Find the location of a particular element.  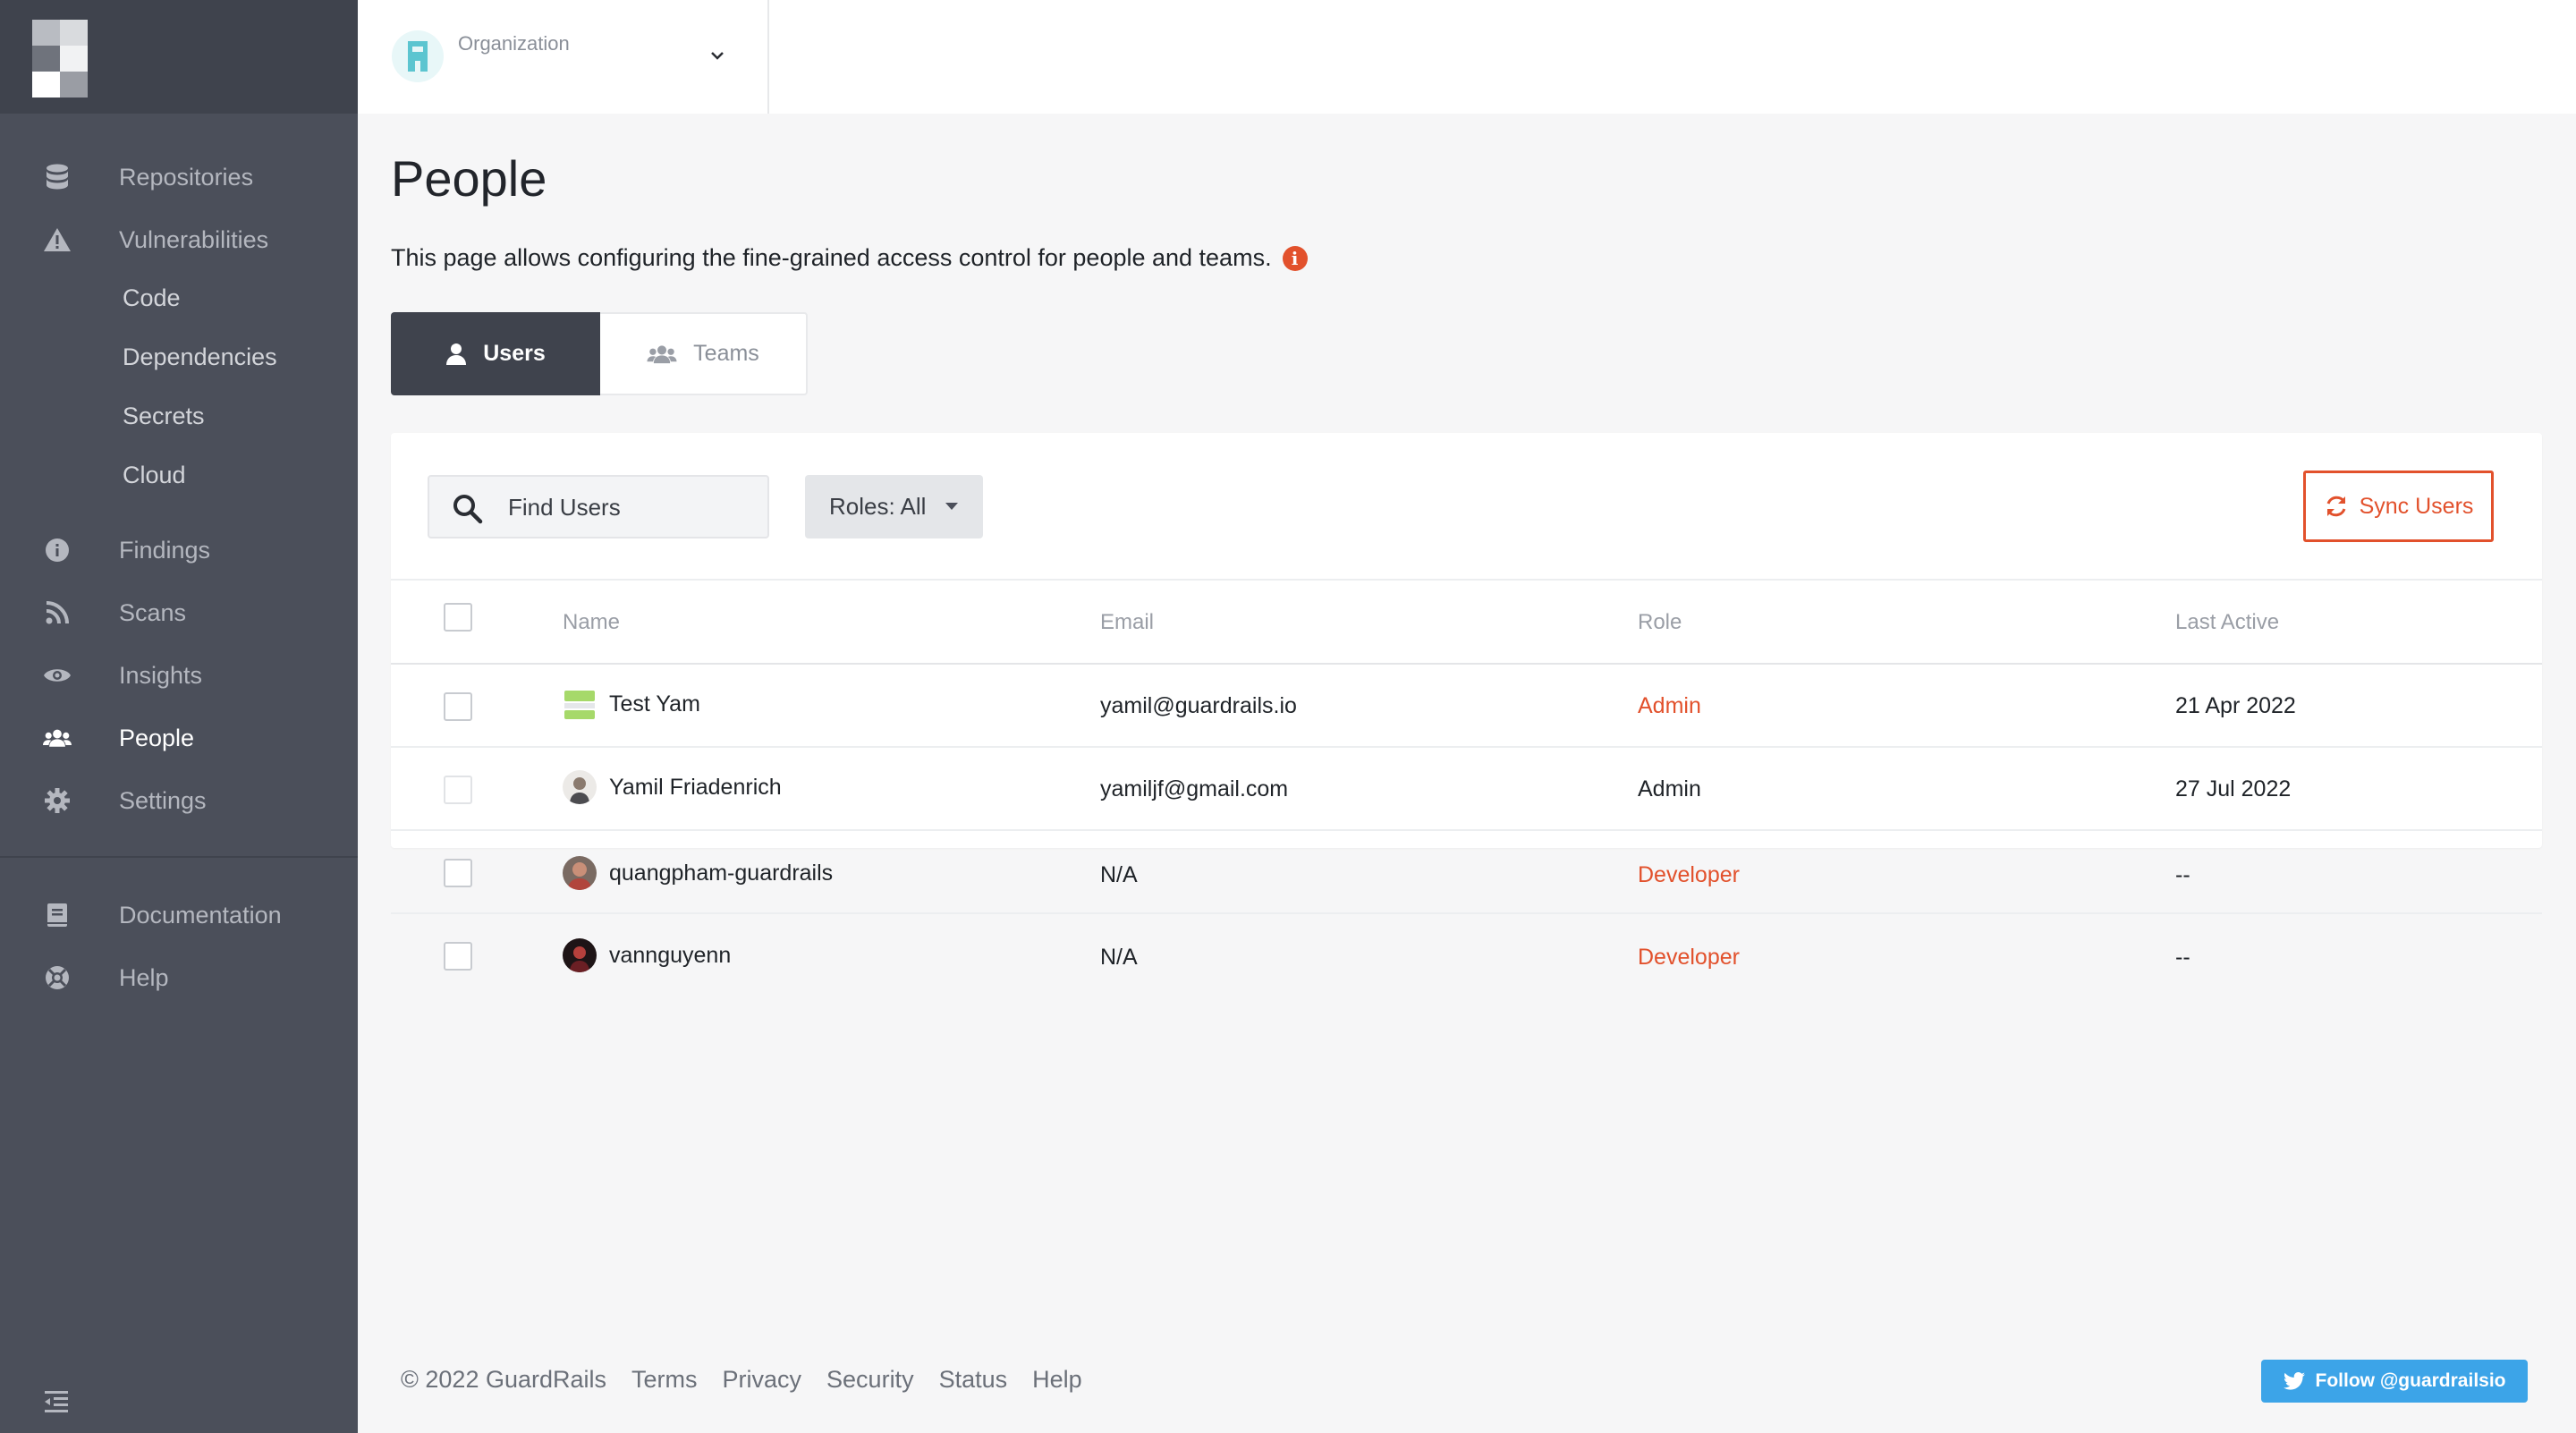

sync-users-button: Sync Users is located at coordinates (2398, 506).